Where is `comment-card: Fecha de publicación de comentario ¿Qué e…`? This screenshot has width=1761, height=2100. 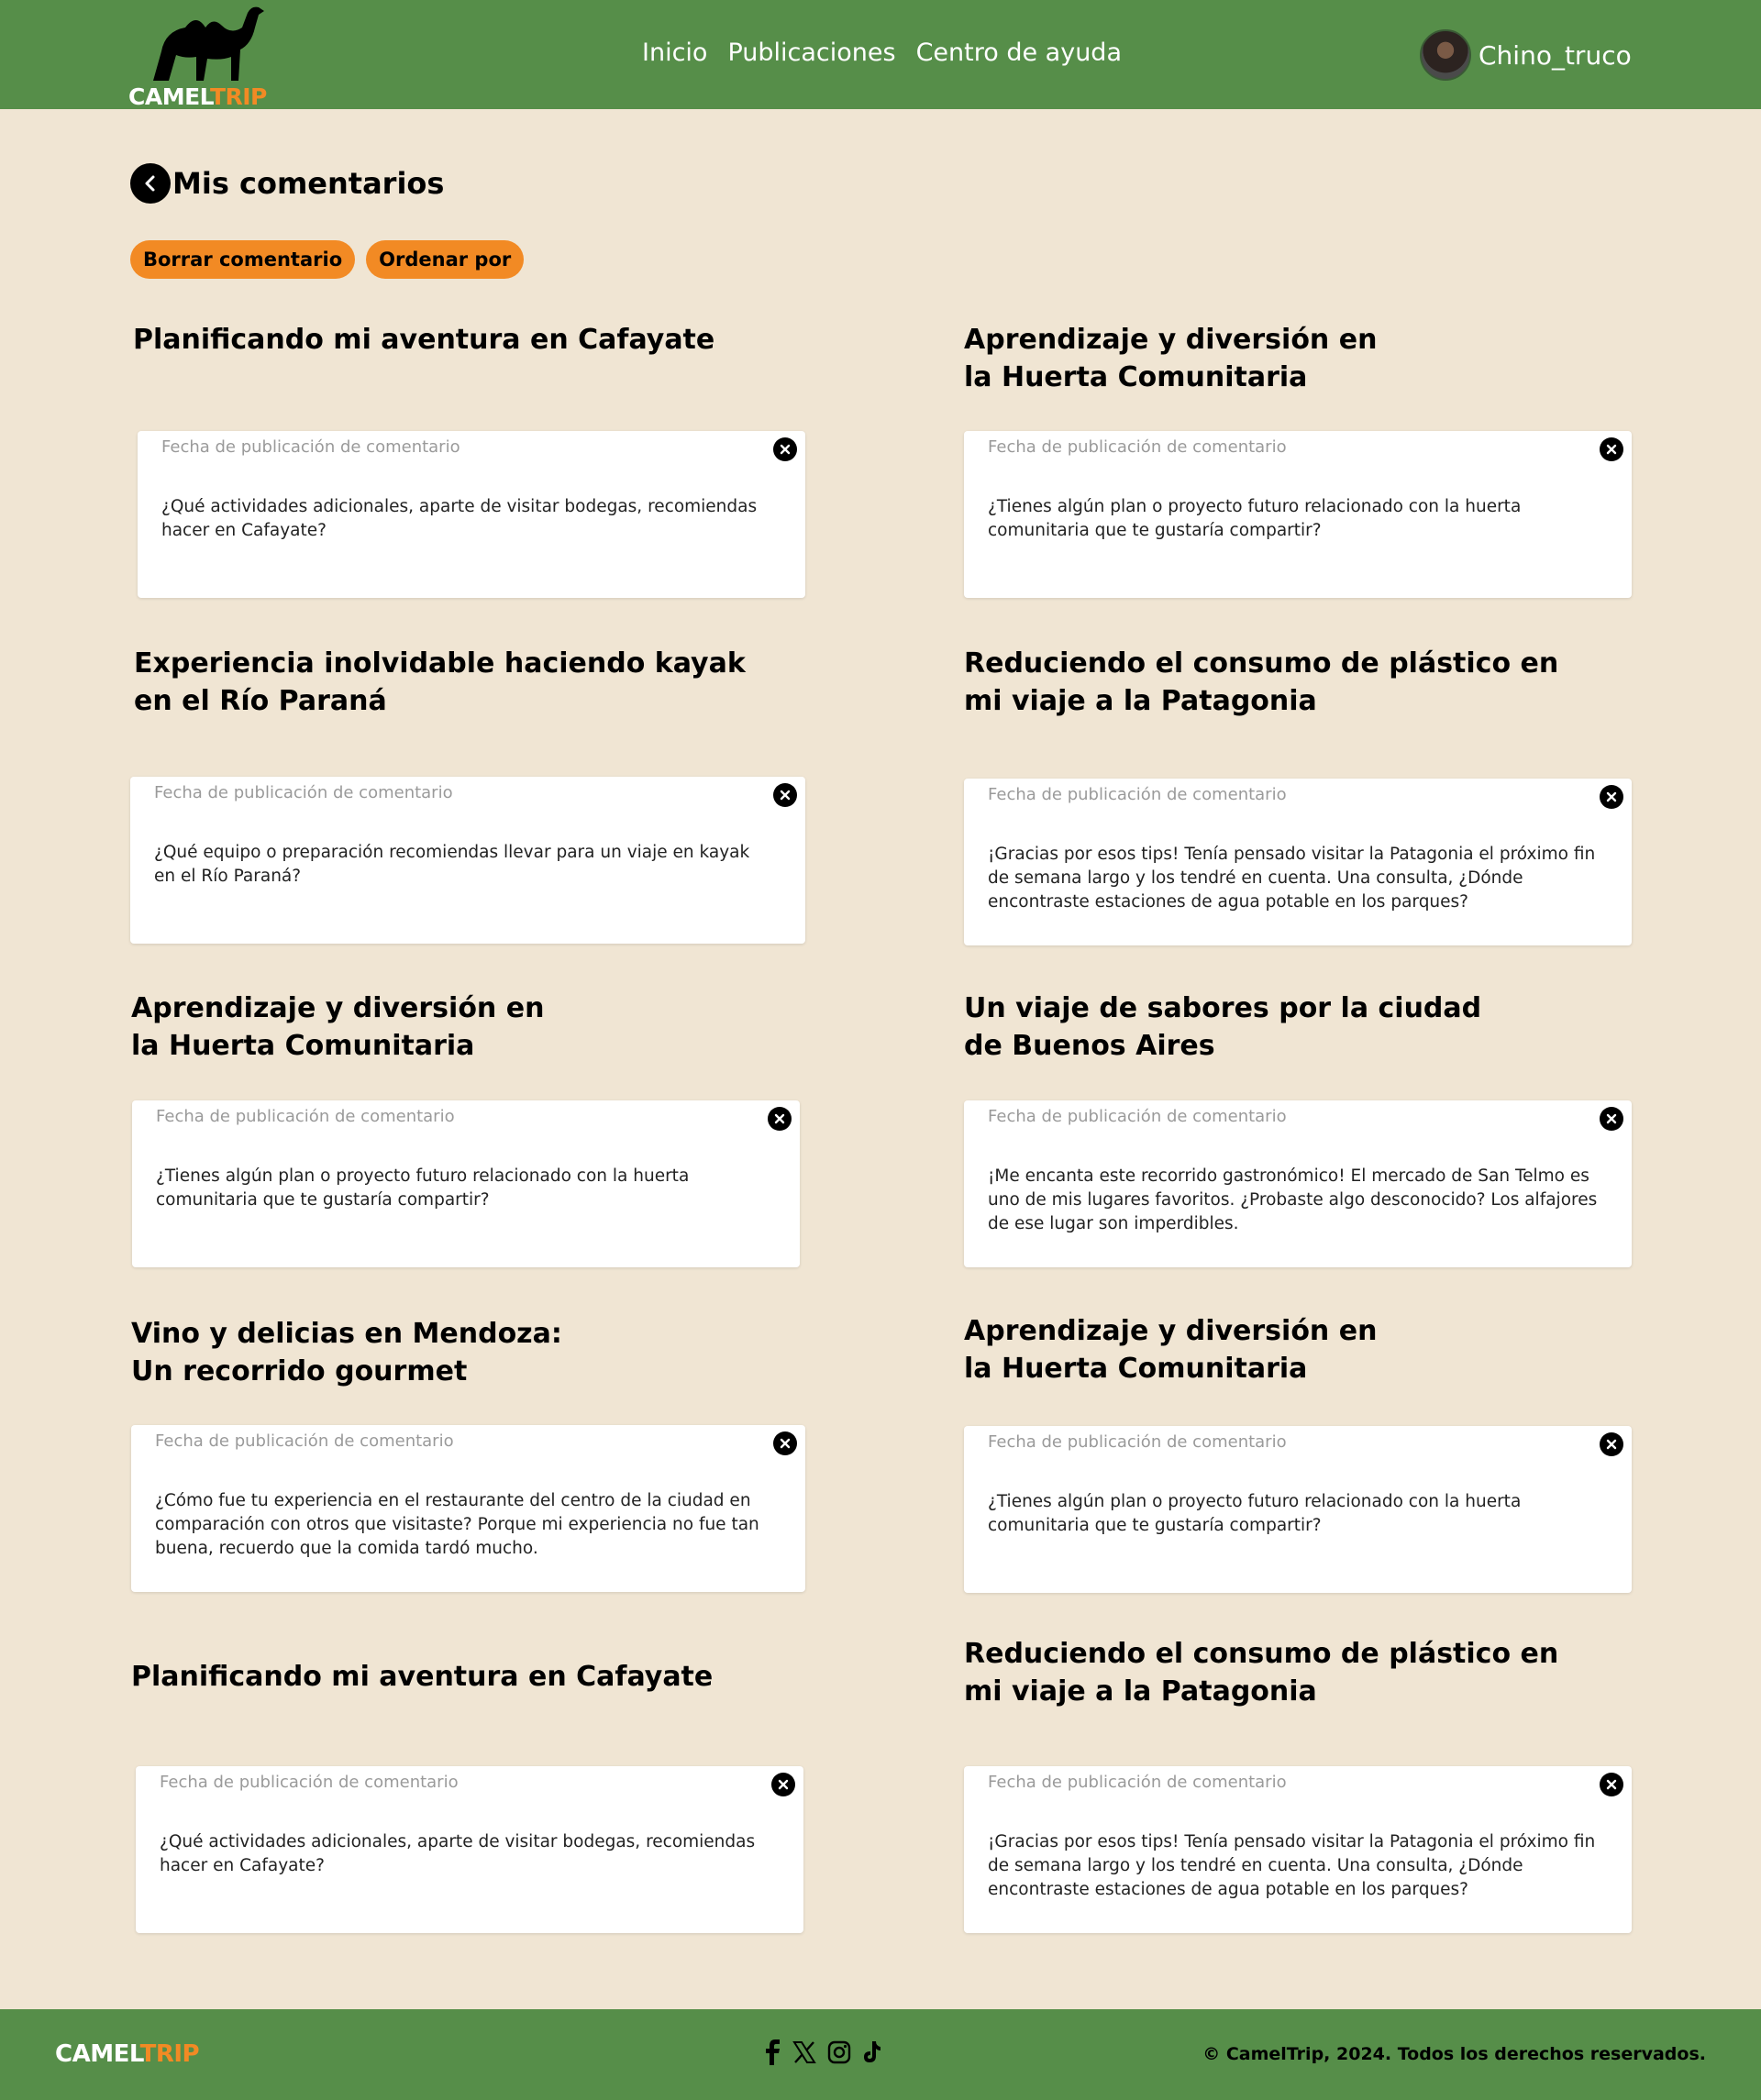 comment-card: Fecha de publicación de comentario ¿Qué e… is located at coordinates (467, 860).